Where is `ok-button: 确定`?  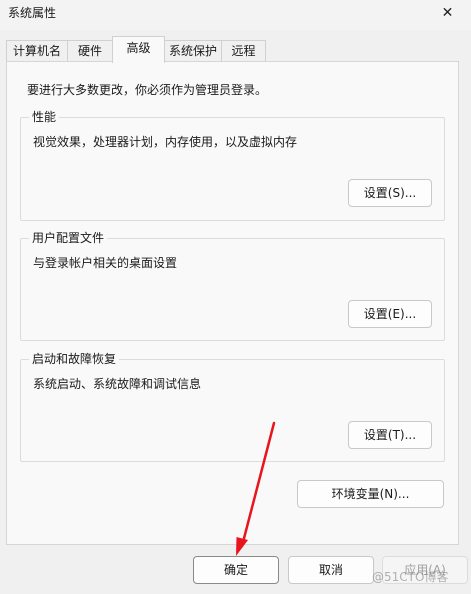
ok-button: 确定 is located at coordinates (236, 570).